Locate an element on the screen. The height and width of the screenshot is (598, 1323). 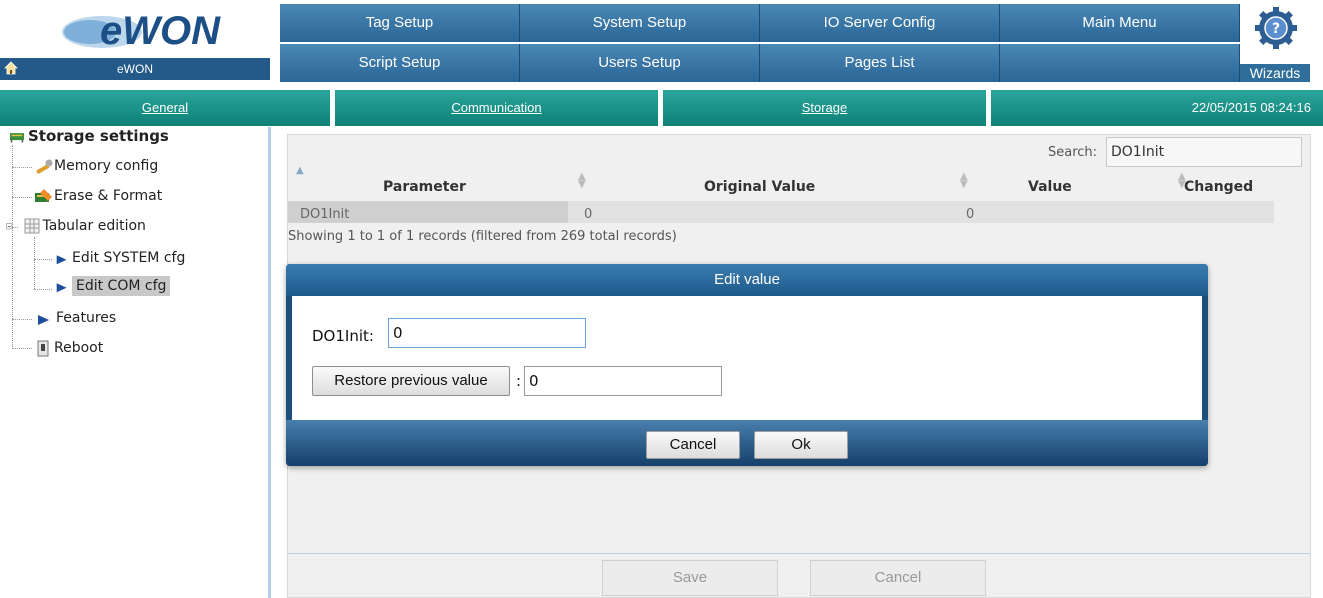
nav-tag-setup: Tag Setup is located at coordinates (400, 23).